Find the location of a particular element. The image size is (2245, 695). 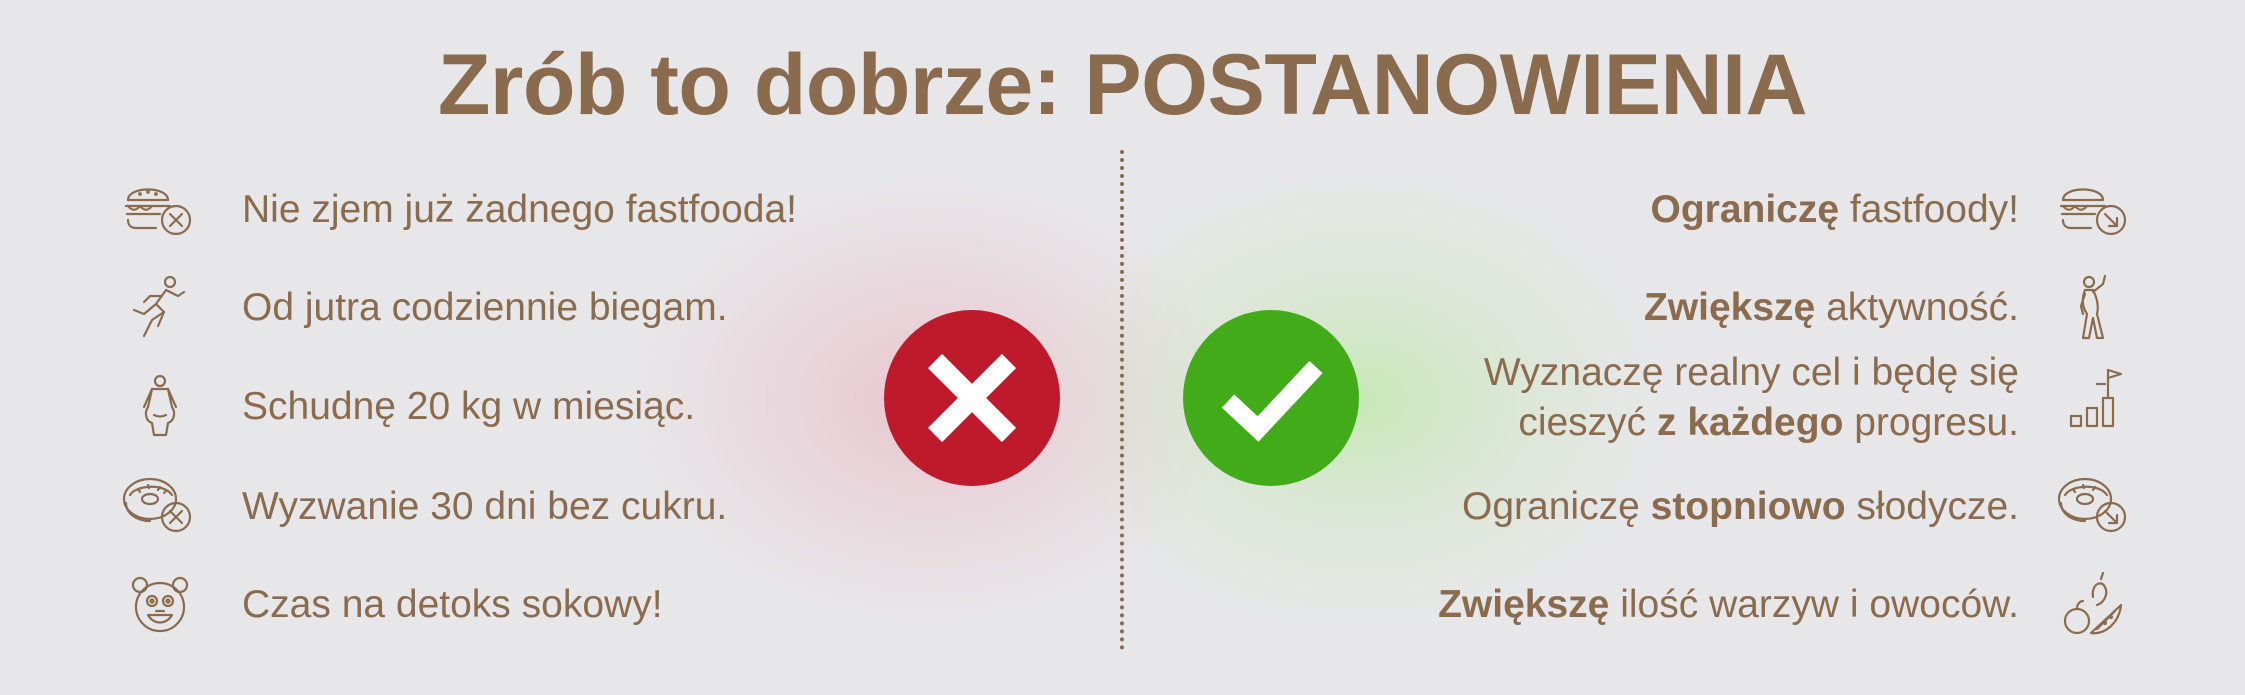

person-weight-icon is located at coordinates (160, 407).